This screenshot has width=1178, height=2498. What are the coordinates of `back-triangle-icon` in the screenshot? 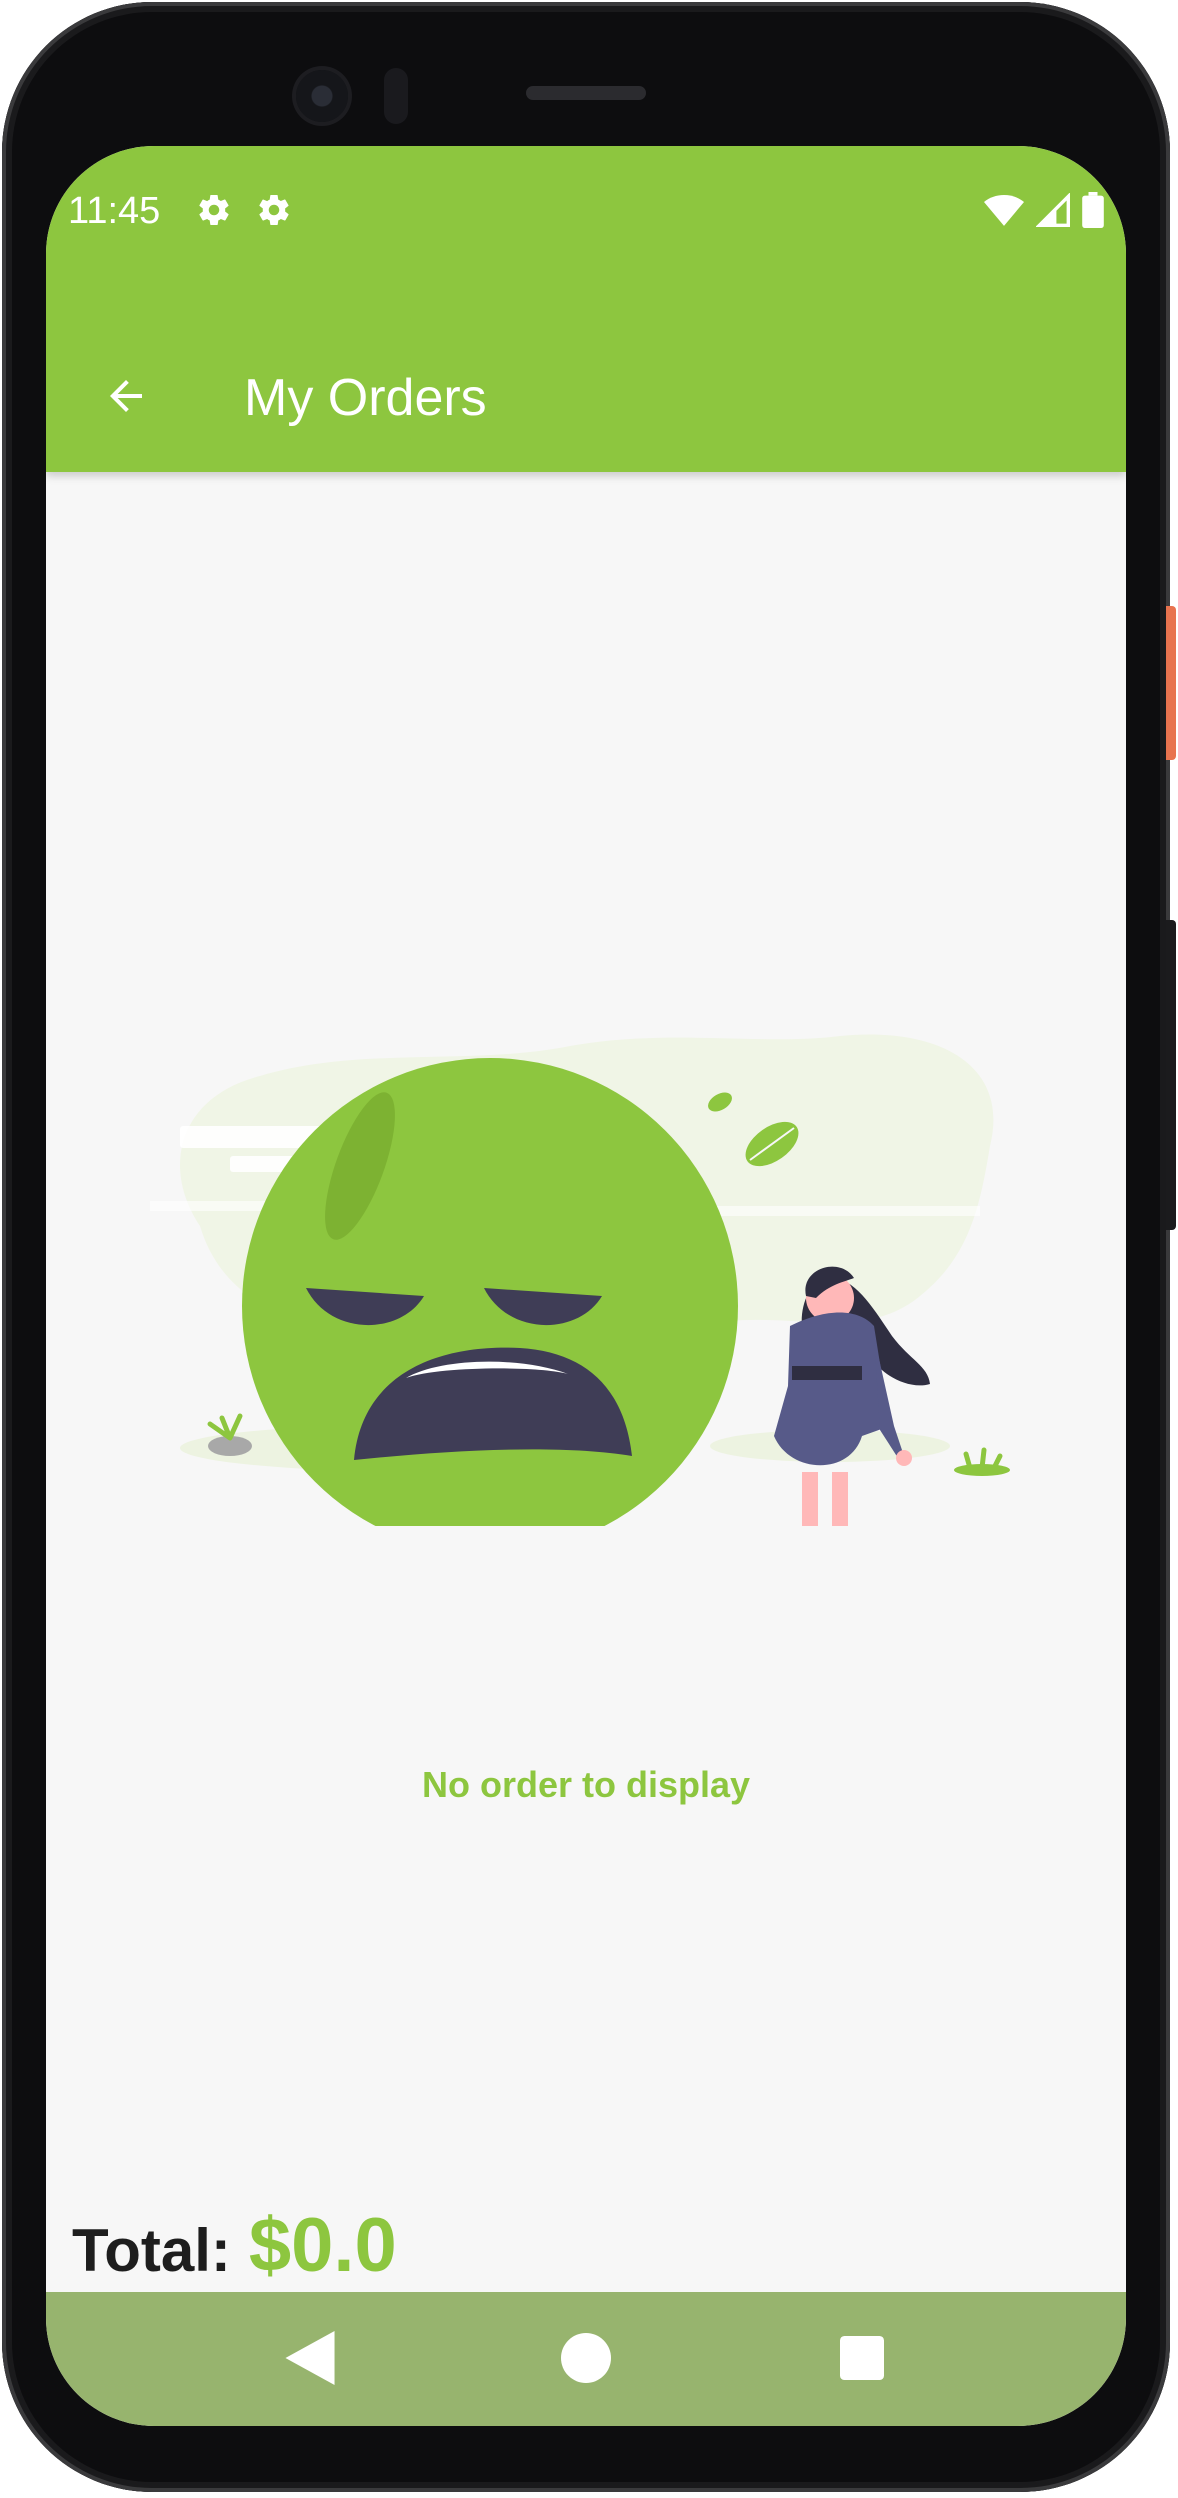 It's located at (310, 2358).